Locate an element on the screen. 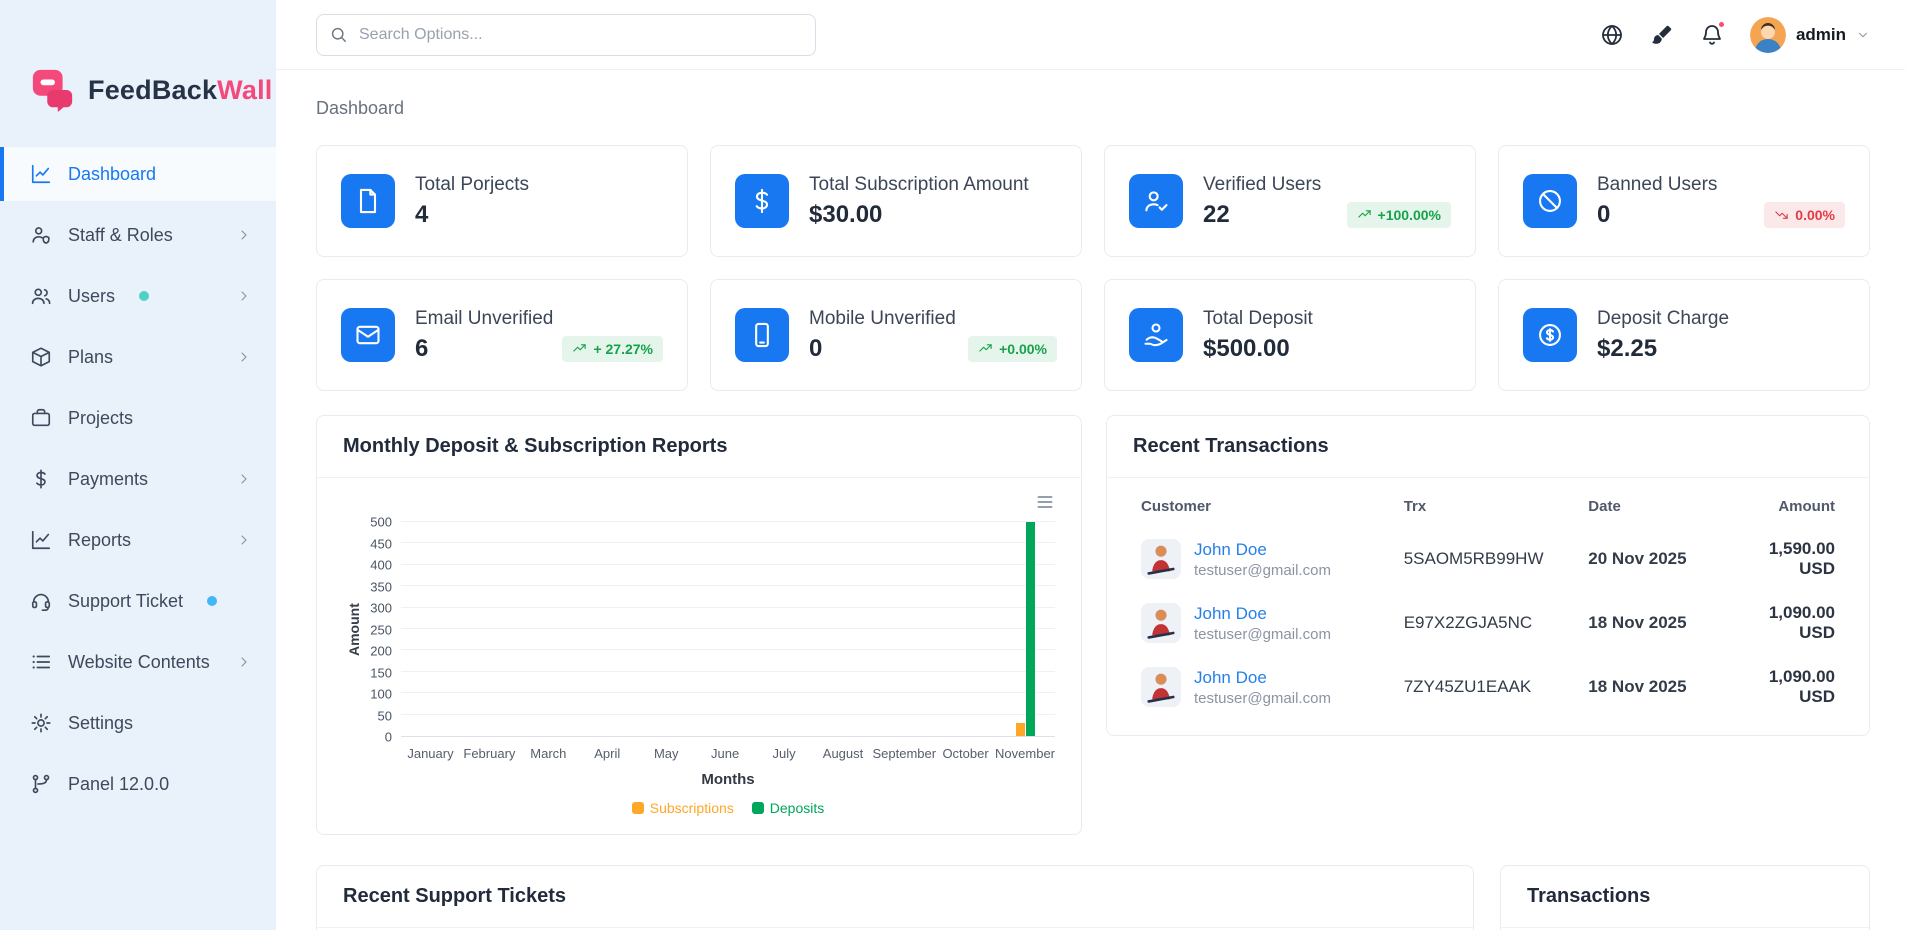 This screenshot has height=930, width=1905. stat-card-verified-users: Verified Users 22 +100.00% is located at coordinates (1290, 201).